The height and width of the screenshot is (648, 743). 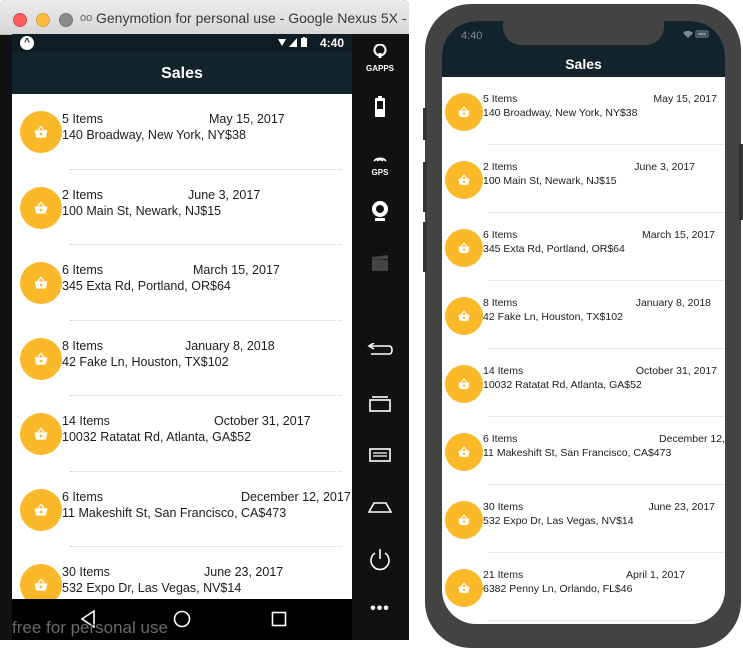 I want to click on more-options-button: •••, so click(x=380, y=609).